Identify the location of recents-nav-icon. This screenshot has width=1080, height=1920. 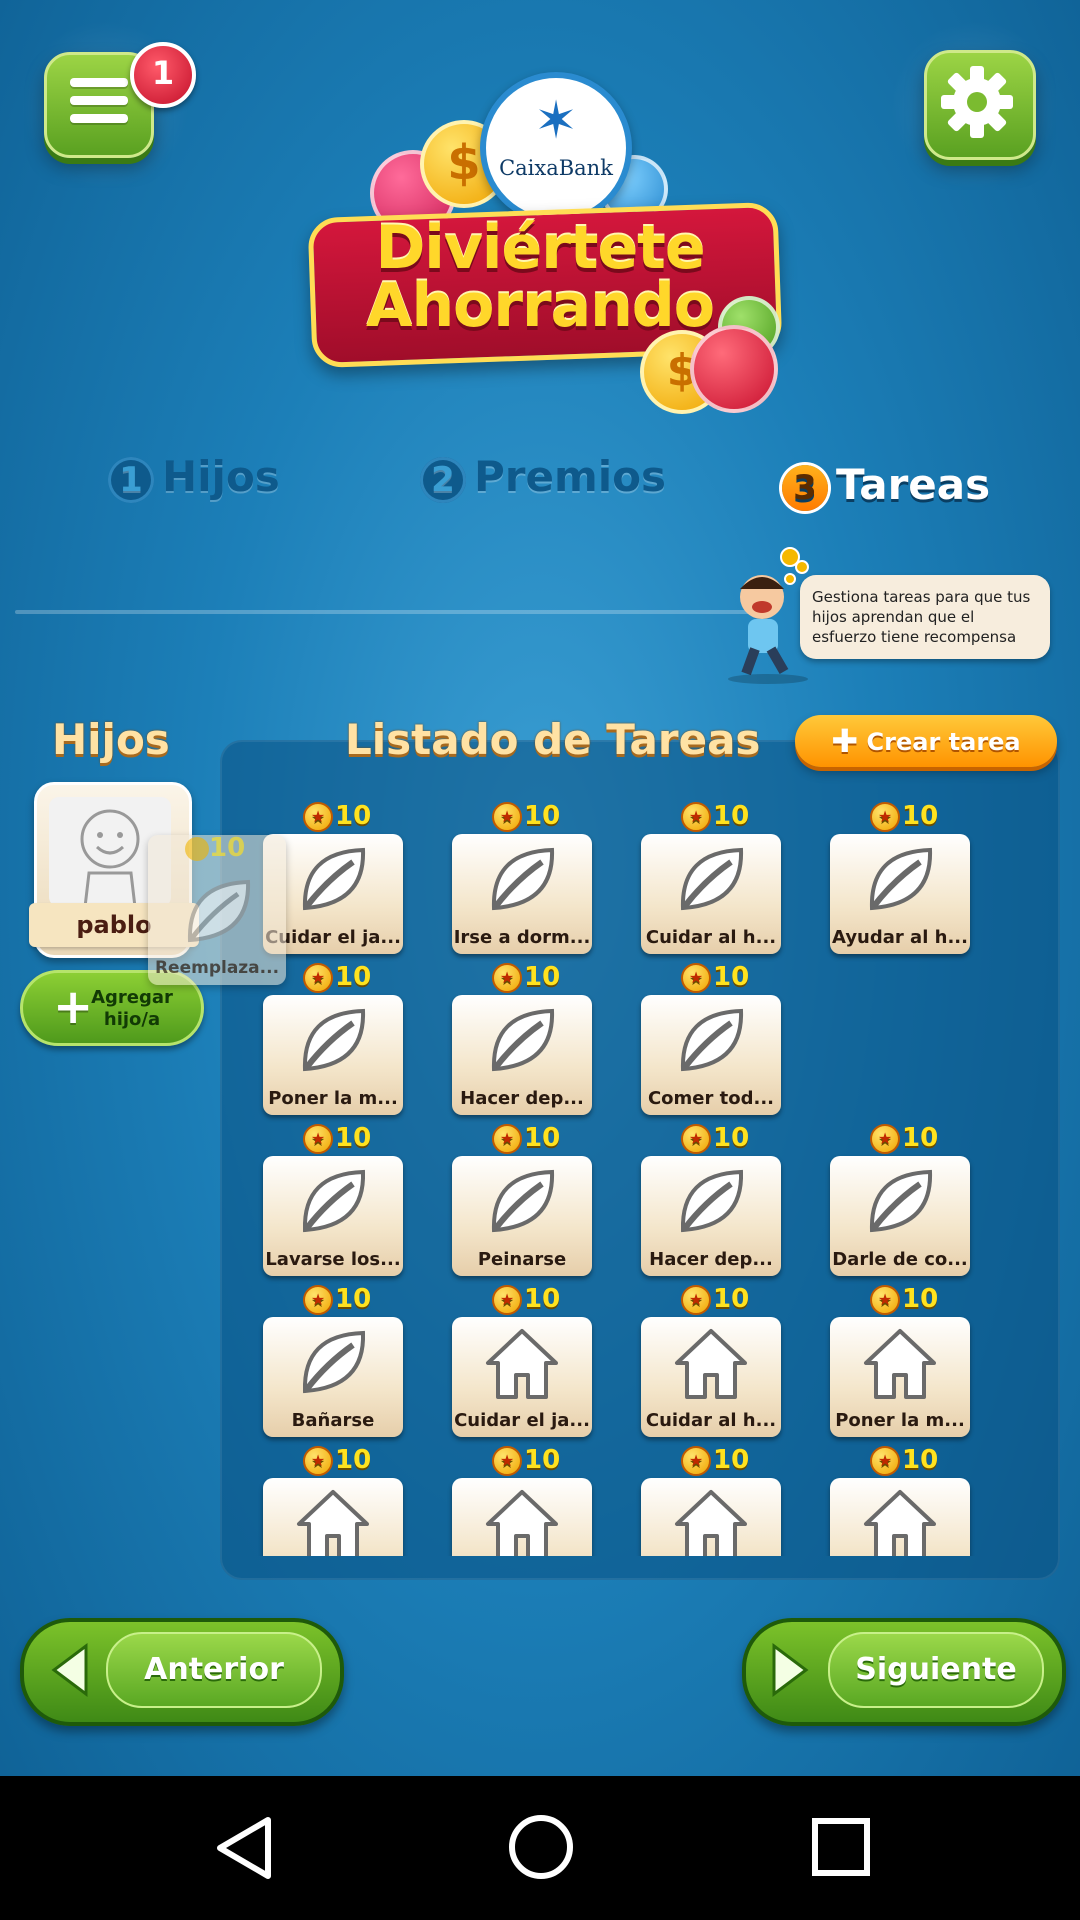
(841, 1847).